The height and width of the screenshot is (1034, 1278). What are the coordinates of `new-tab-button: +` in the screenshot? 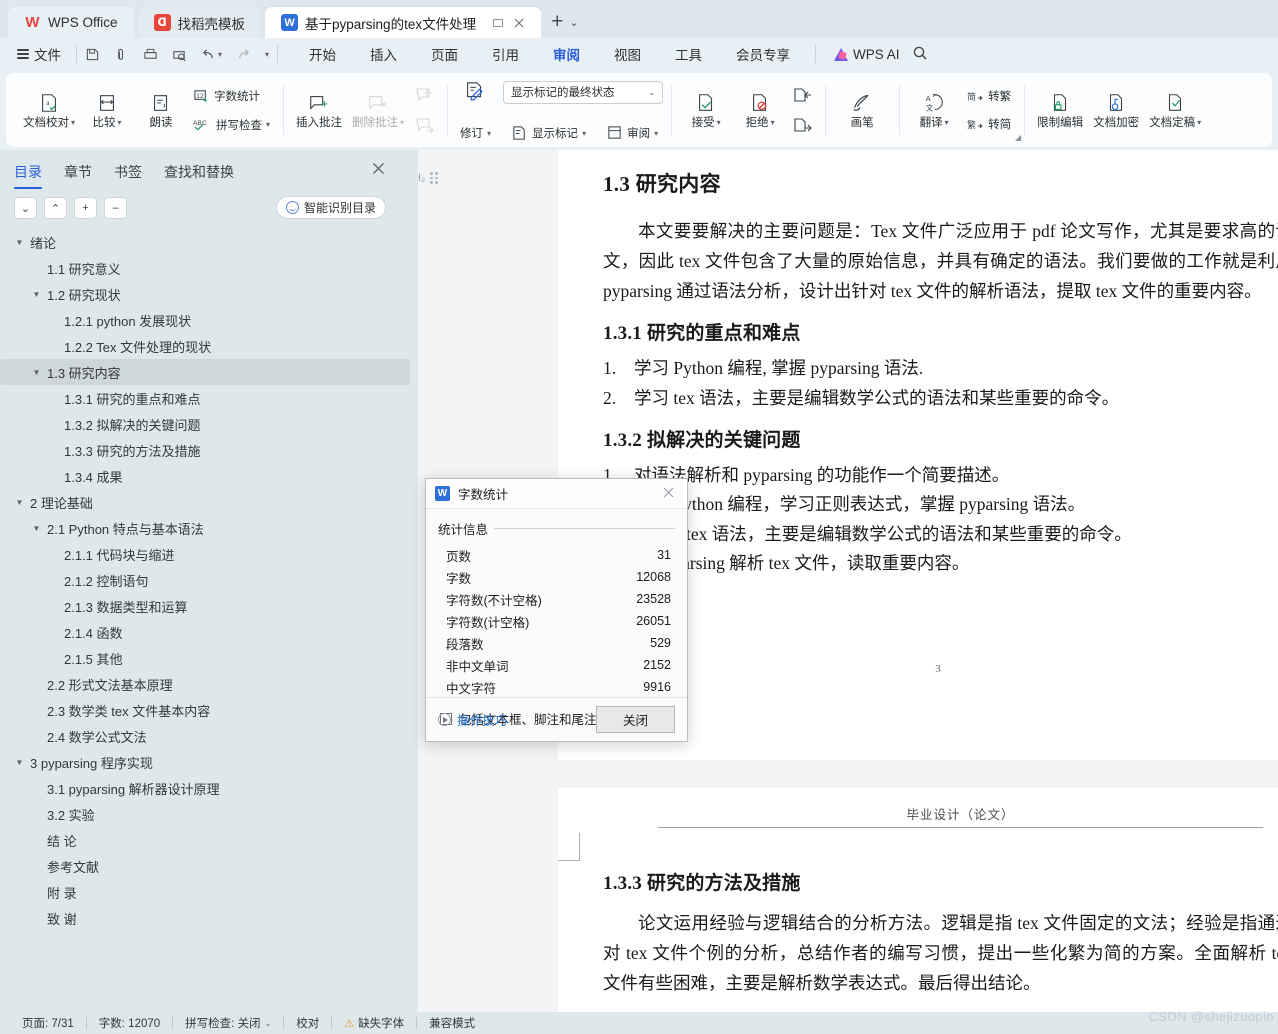 It's located at (557, 22).